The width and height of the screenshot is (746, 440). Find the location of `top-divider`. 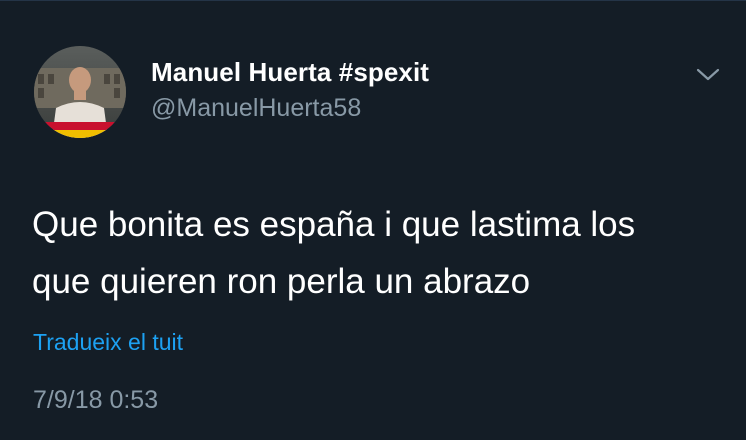

top-divider is located at coordinates (373, 0).